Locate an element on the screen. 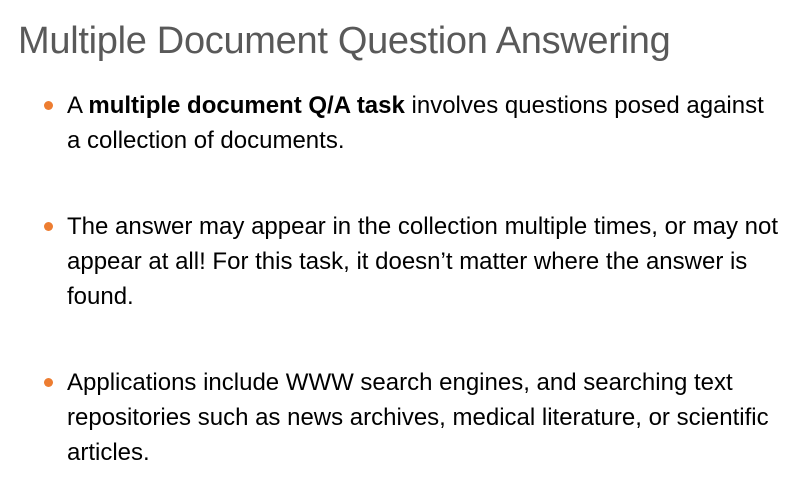  bullet-text-pre: A is located at coordinates (78, 105).